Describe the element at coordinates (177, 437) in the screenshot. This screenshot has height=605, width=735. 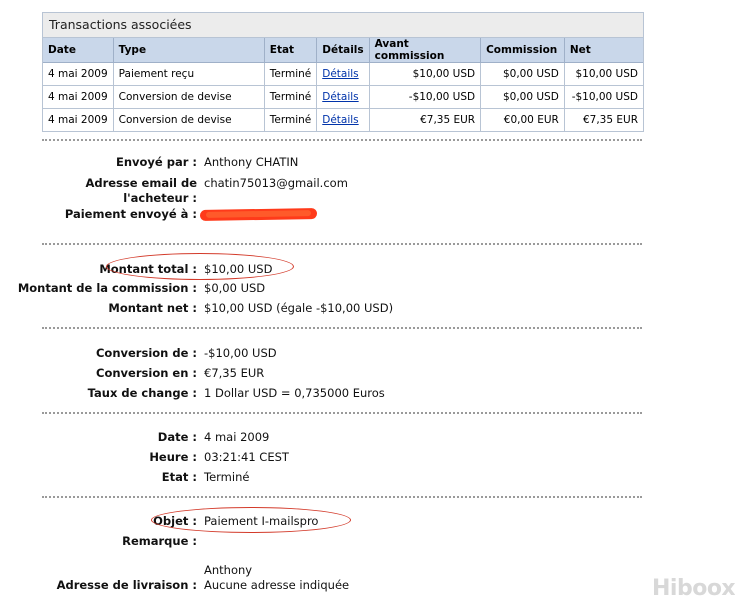
I see `date-label: Date :` at that location.